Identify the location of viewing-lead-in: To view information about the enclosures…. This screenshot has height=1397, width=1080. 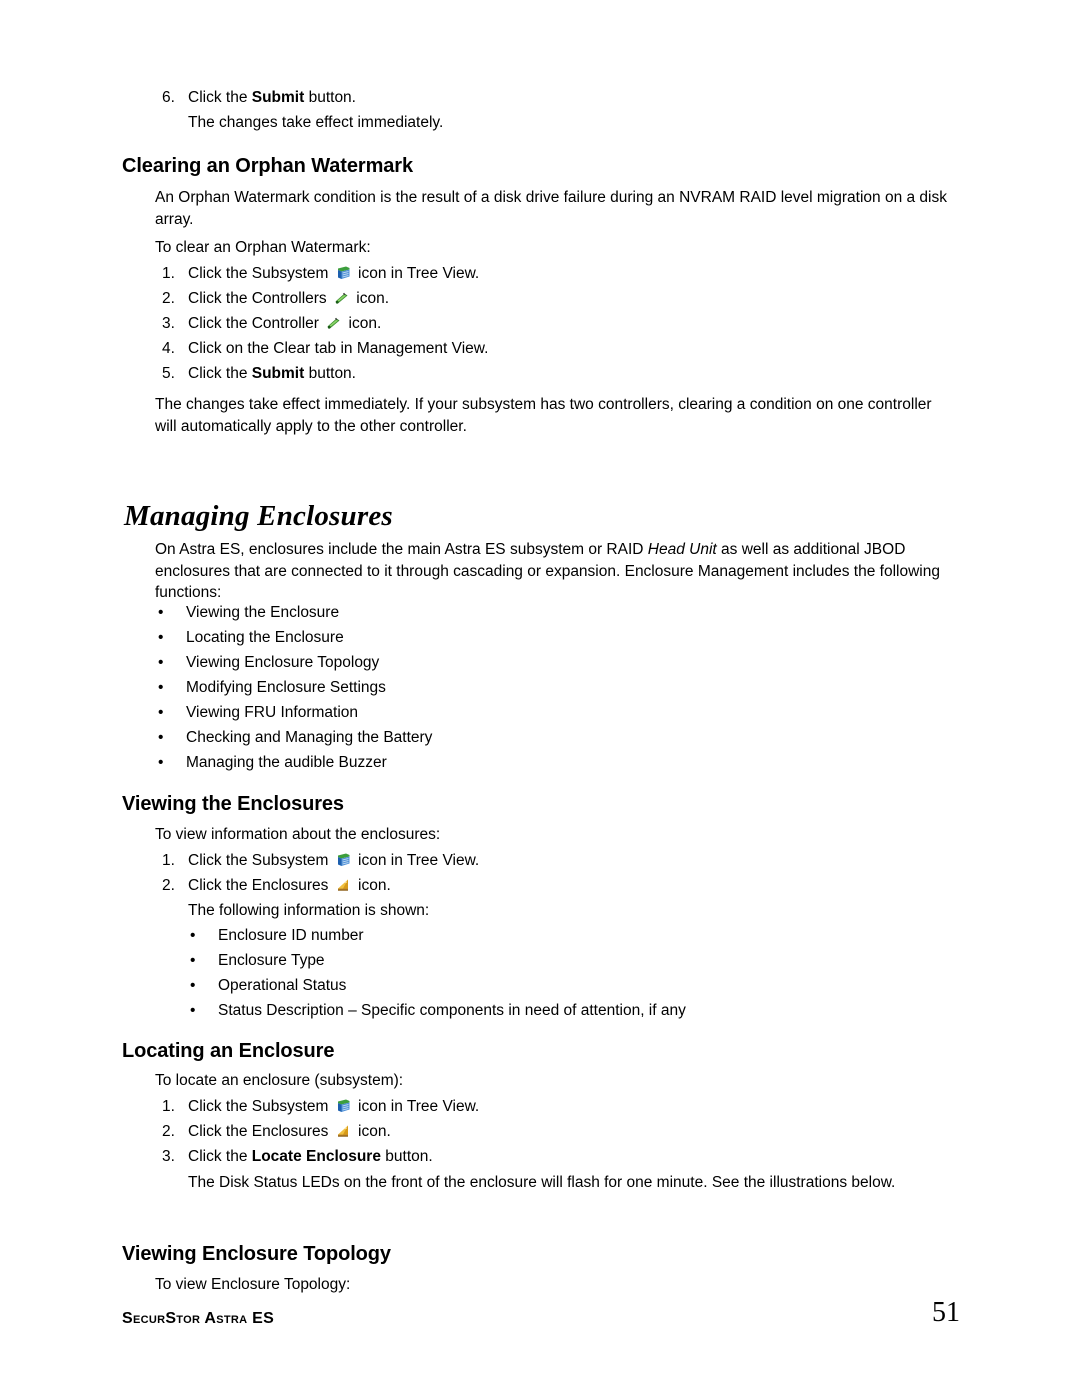
(298, 834).